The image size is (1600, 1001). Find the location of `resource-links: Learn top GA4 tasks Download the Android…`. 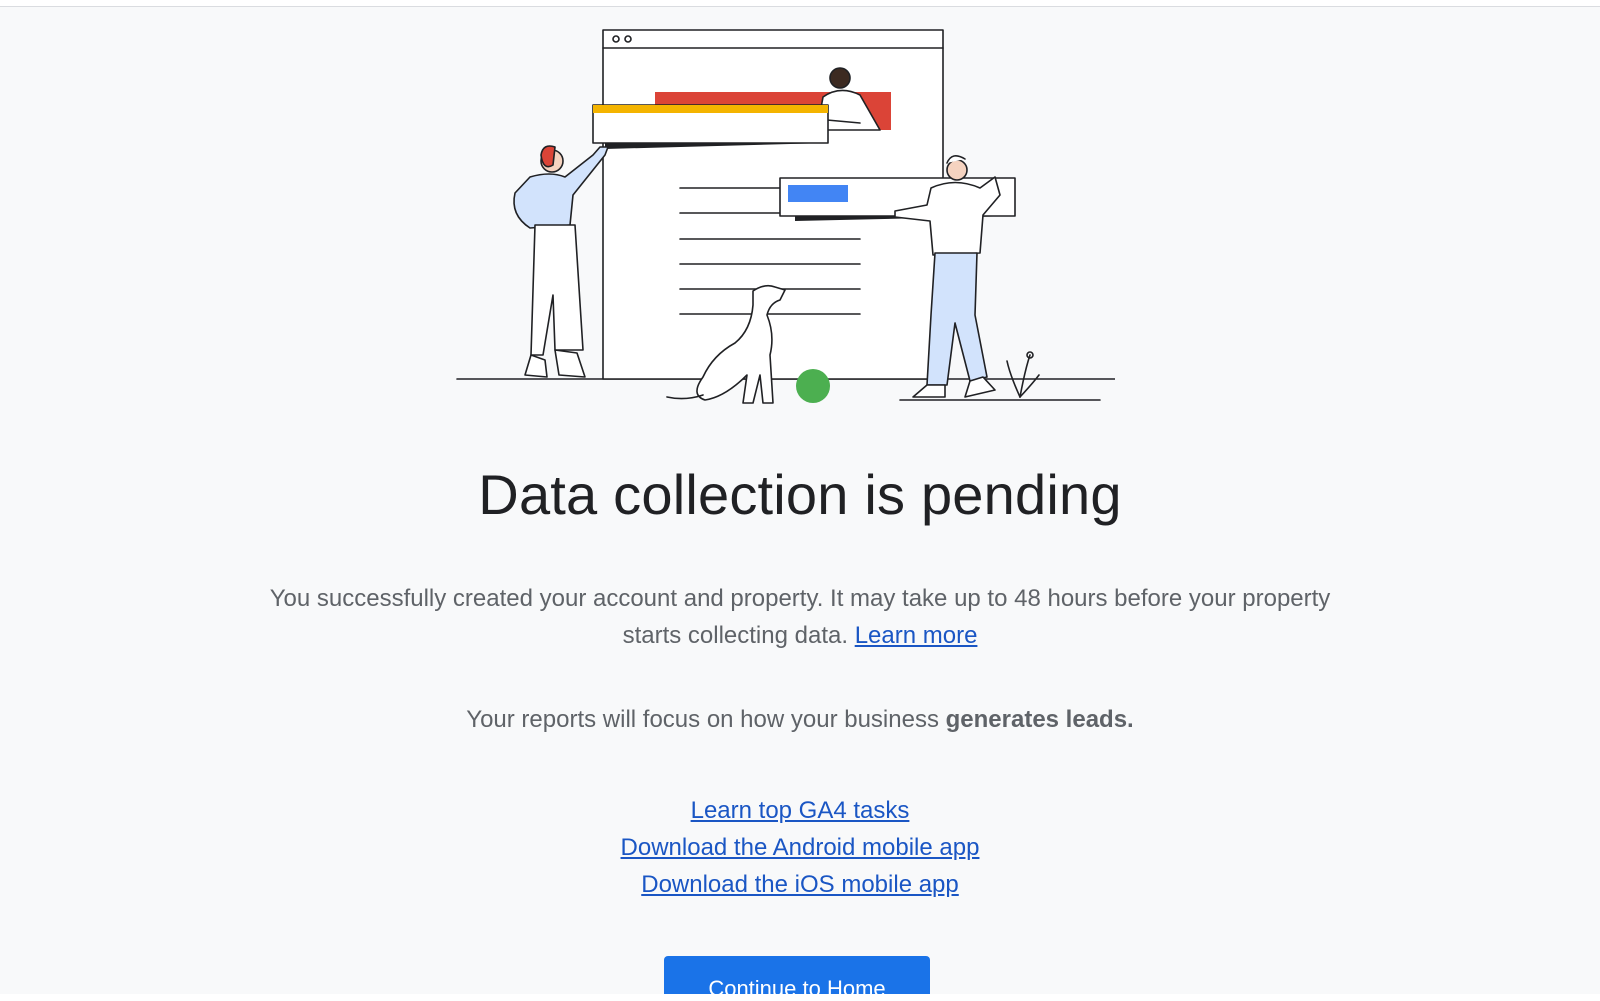

resource-links: Learn top GA4 tasks Download the Android… is located at coordinates (800, 847).